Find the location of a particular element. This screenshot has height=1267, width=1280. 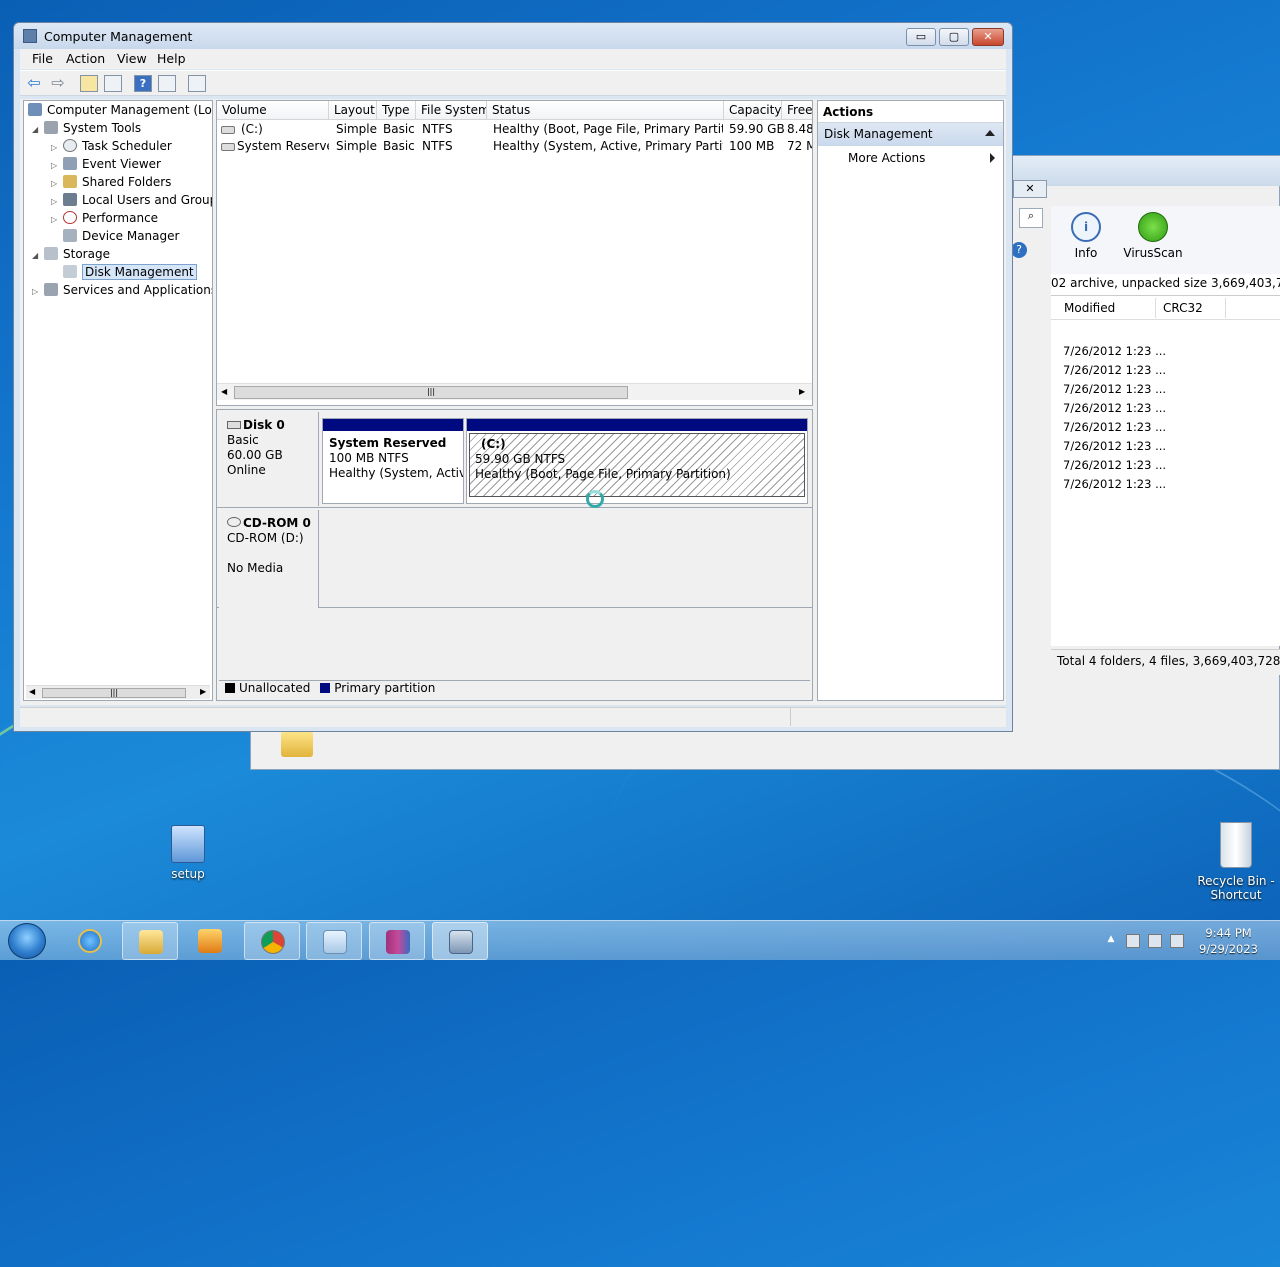

collapse-caret-icon is located at coordinates (990, 133).